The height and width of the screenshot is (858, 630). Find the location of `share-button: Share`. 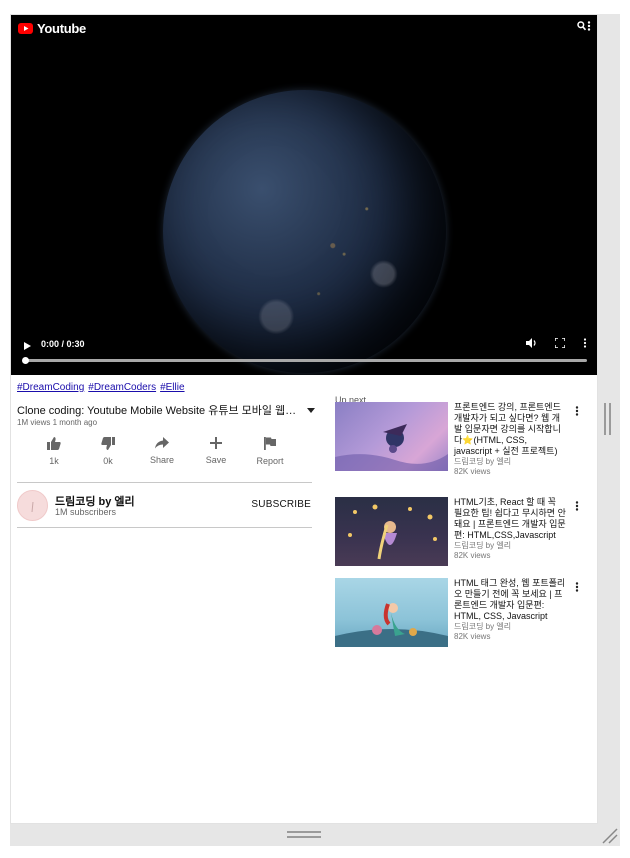

share-button: Share is located at coordinates (162, 451).